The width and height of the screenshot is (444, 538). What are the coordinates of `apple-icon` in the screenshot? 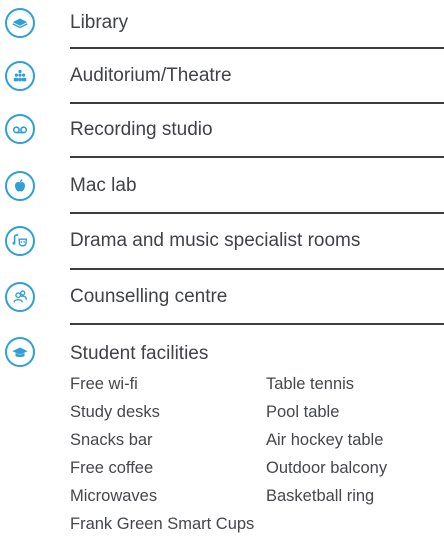 It's located at (20, 186).